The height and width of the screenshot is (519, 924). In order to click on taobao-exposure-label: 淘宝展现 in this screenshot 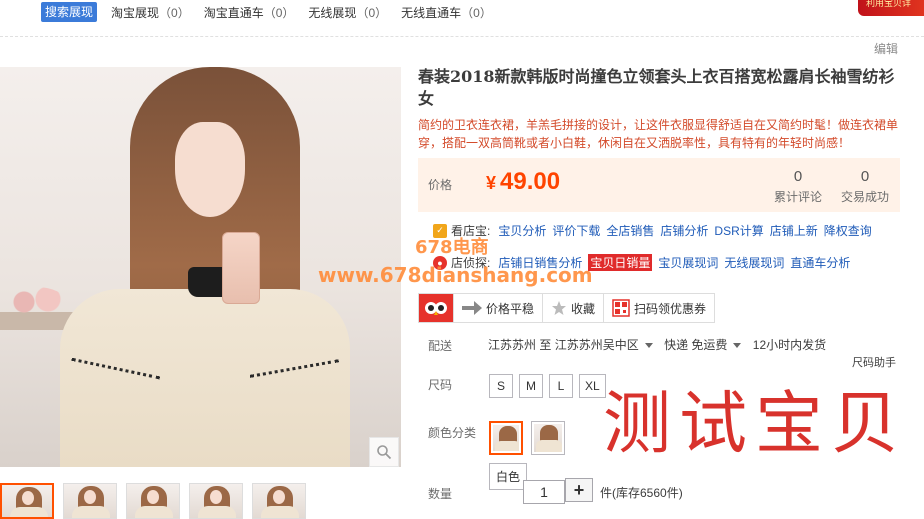, I will do `click(135, 12)`.